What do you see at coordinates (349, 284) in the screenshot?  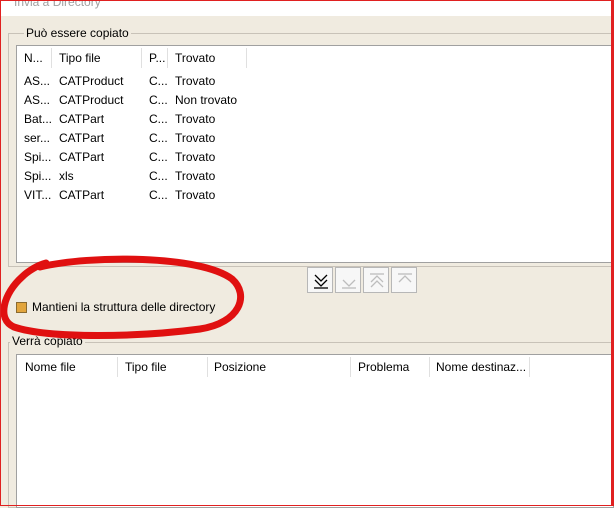 I see `move-down-icon` at bounding box center [349, 284].